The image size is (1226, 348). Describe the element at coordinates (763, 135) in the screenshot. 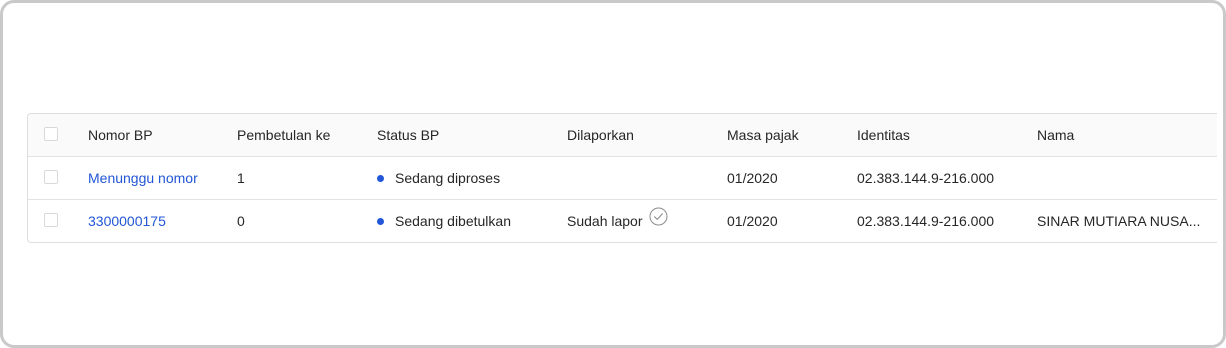

I see `column-header-masa-pajak: Masa pajak` at that location.